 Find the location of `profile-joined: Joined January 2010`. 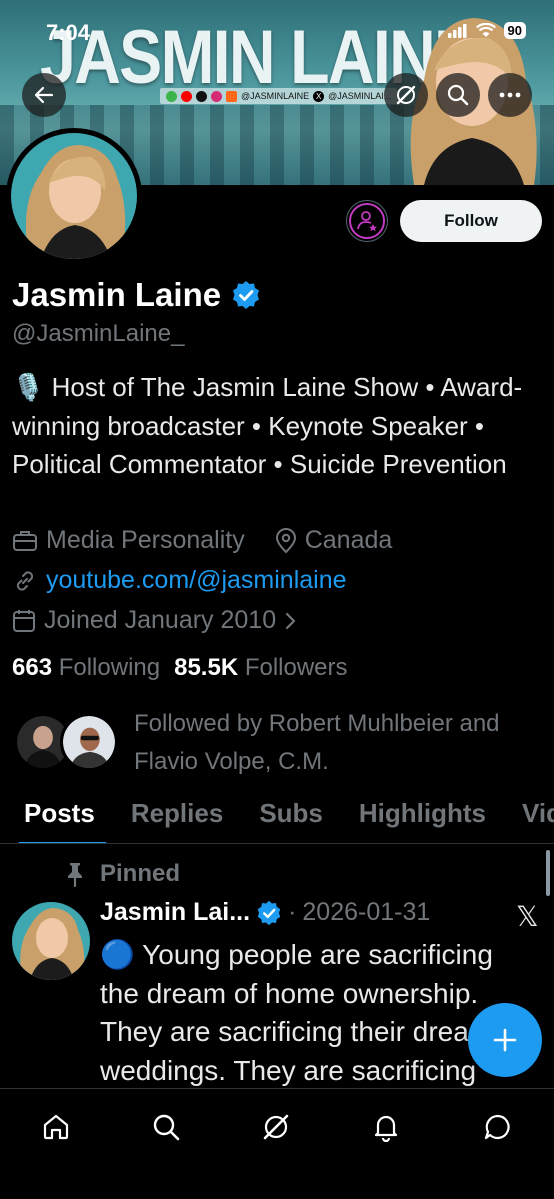

profile-joined: Joined January 2010 is located at coordinates (160, 620).